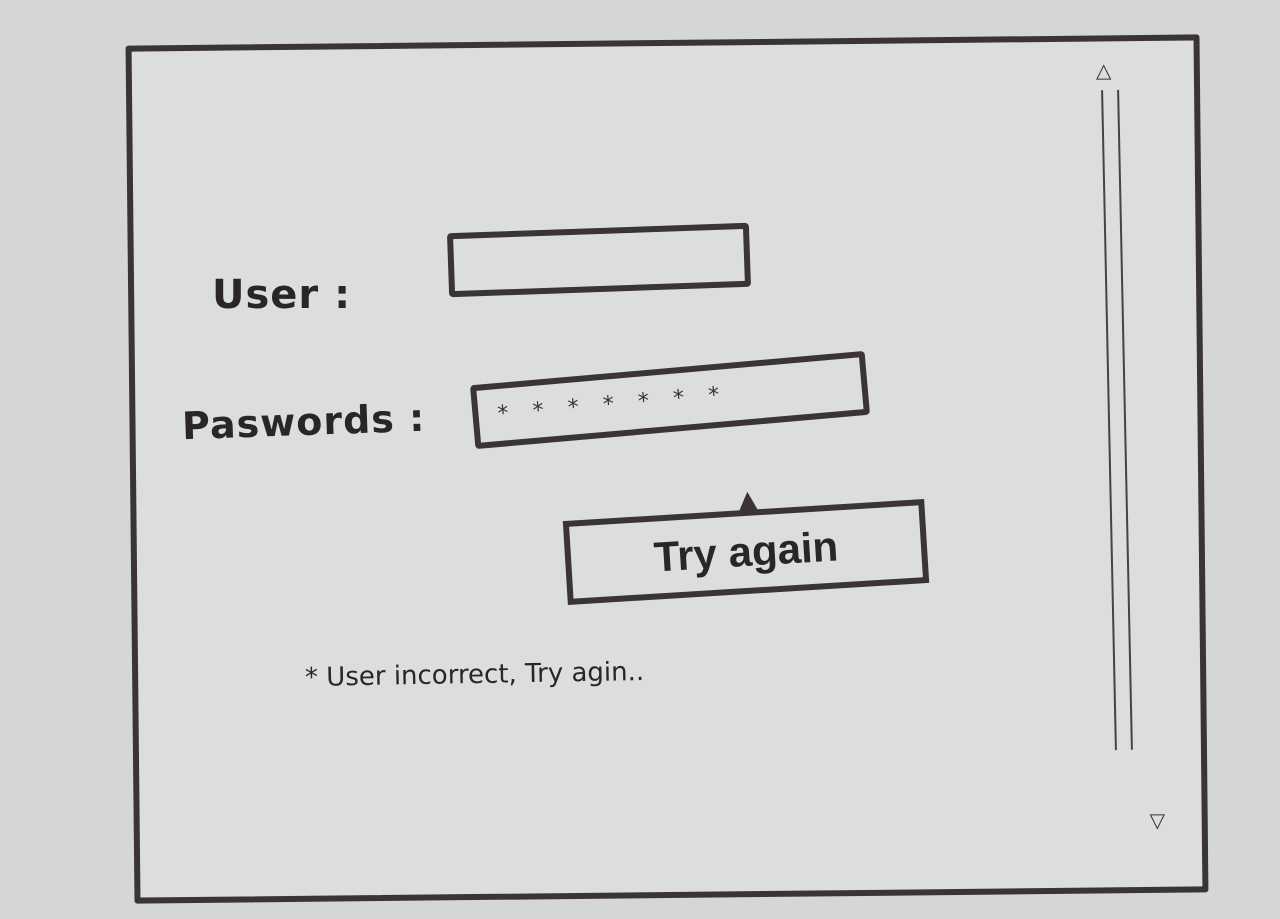  What do you see at coordinates (303, 422) in the screenshot?
I see `password-label: Paswords :` at bounding box center [303, 422].